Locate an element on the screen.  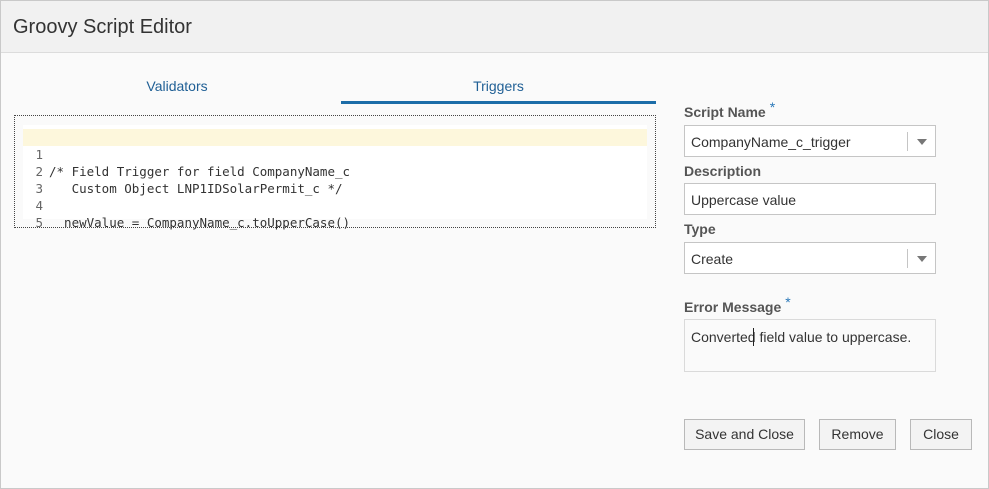
description-value: Uppercase value is located at coordinates (744, 200).